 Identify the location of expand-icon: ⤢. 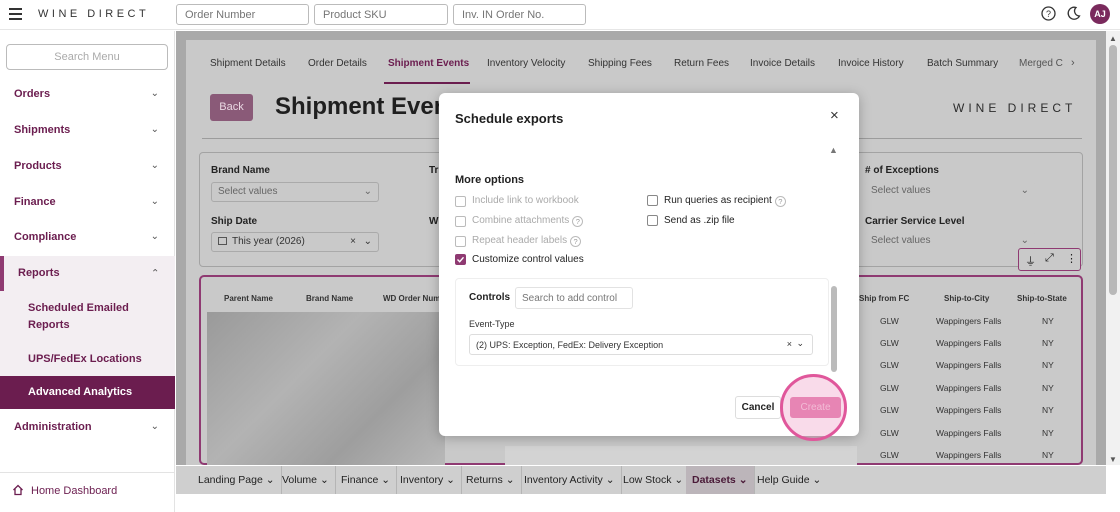
(1049, 258).